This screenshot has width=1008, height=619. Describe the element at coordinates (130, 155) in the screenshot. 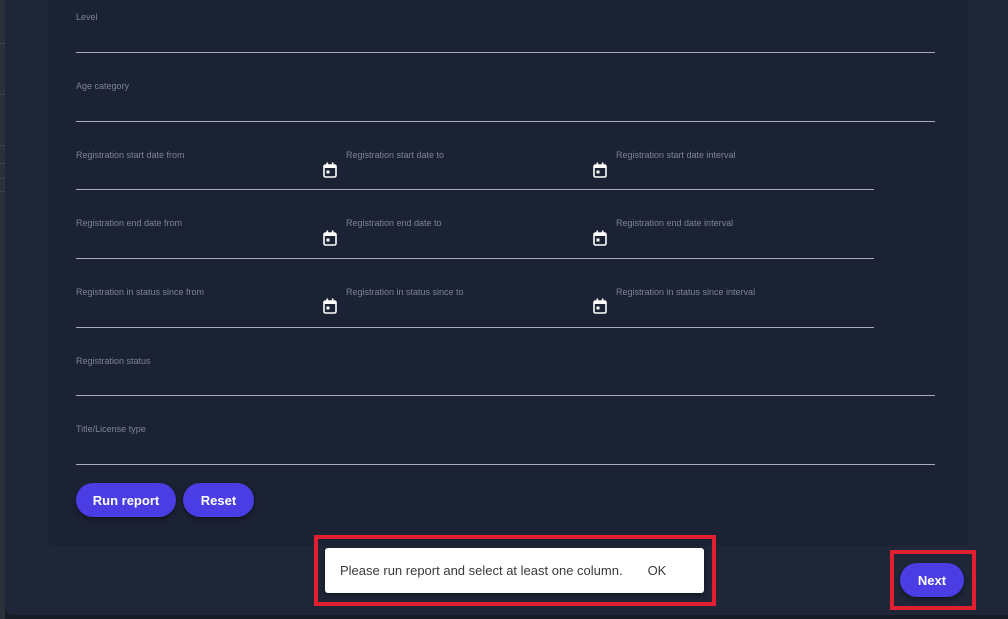

I see `registration-start-date-from-label: Registration start date from` at that location.